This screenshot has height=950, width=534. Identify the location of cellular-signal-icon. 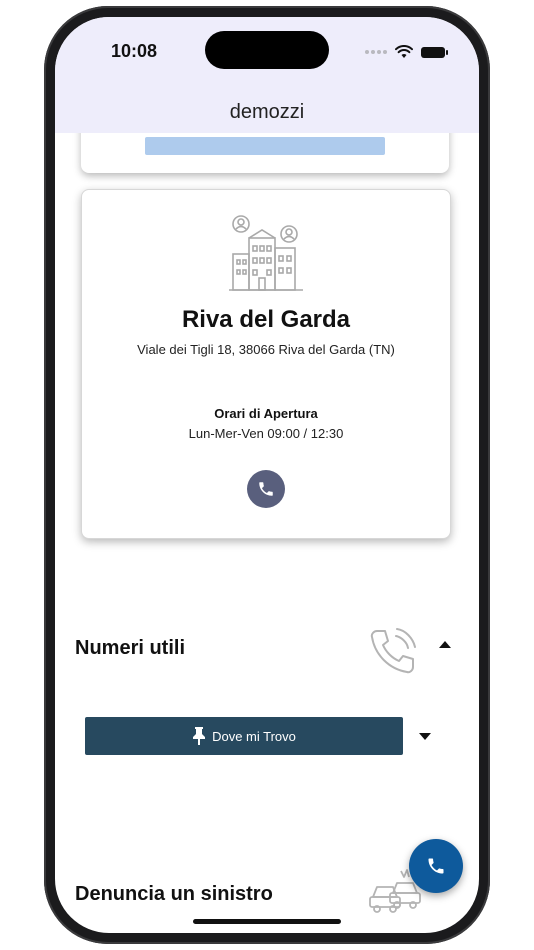
(376, 52).